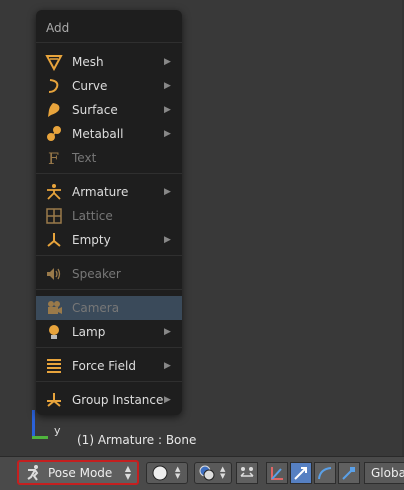  Describe the element at coordinates (54, 62) in the screenshot. I see `mesh-icon` at that location.